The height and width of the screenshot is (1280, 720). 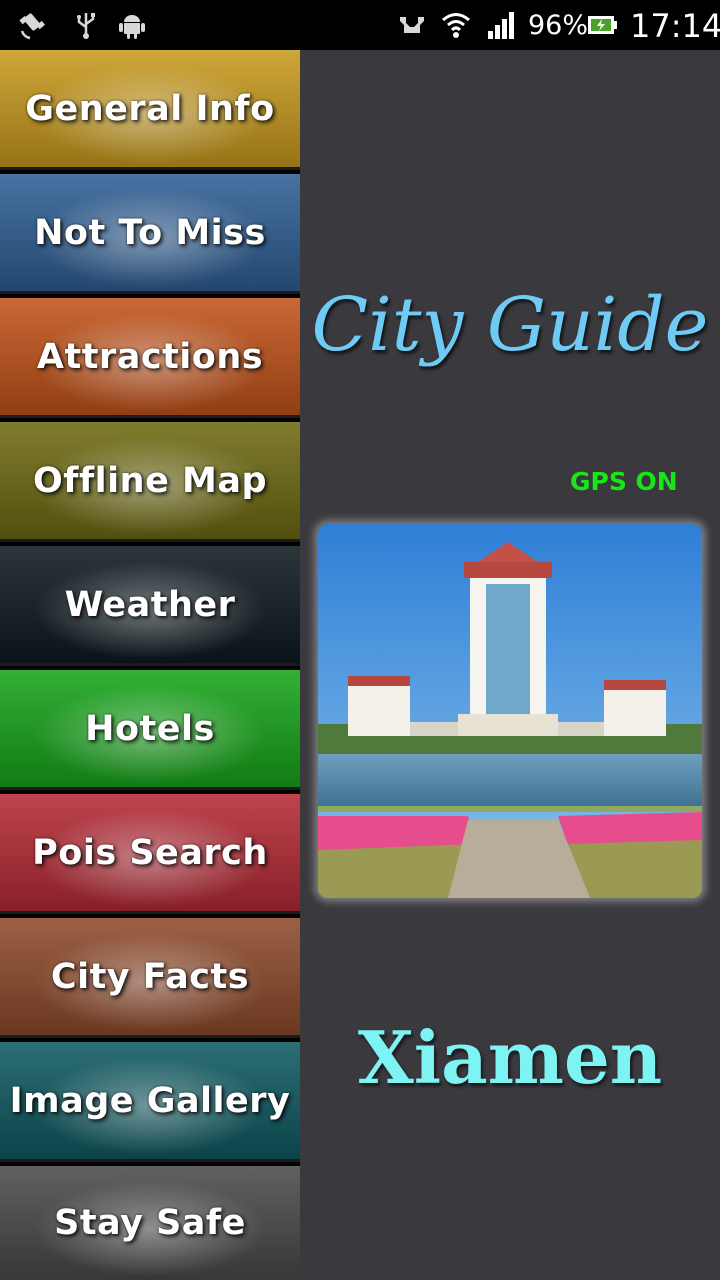 What do you see at coordinates (456, 25) in the screenshot?
I see `wifi-icon` at bounding box center [456, 25].